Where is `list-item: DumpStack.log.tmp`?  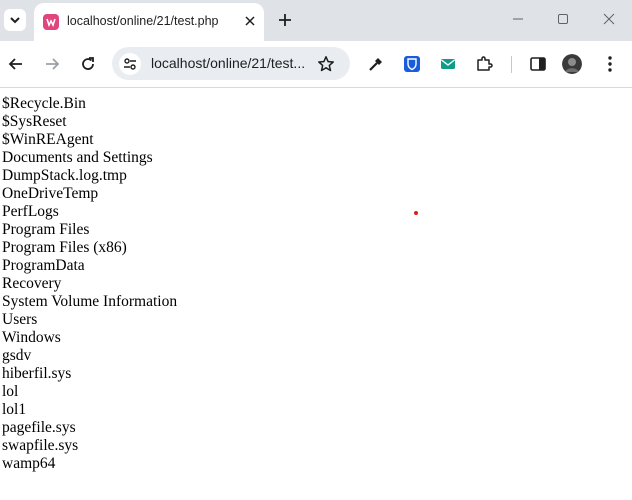 list-item: DumpStack.log.tmp is located at coordinates (64, 175).